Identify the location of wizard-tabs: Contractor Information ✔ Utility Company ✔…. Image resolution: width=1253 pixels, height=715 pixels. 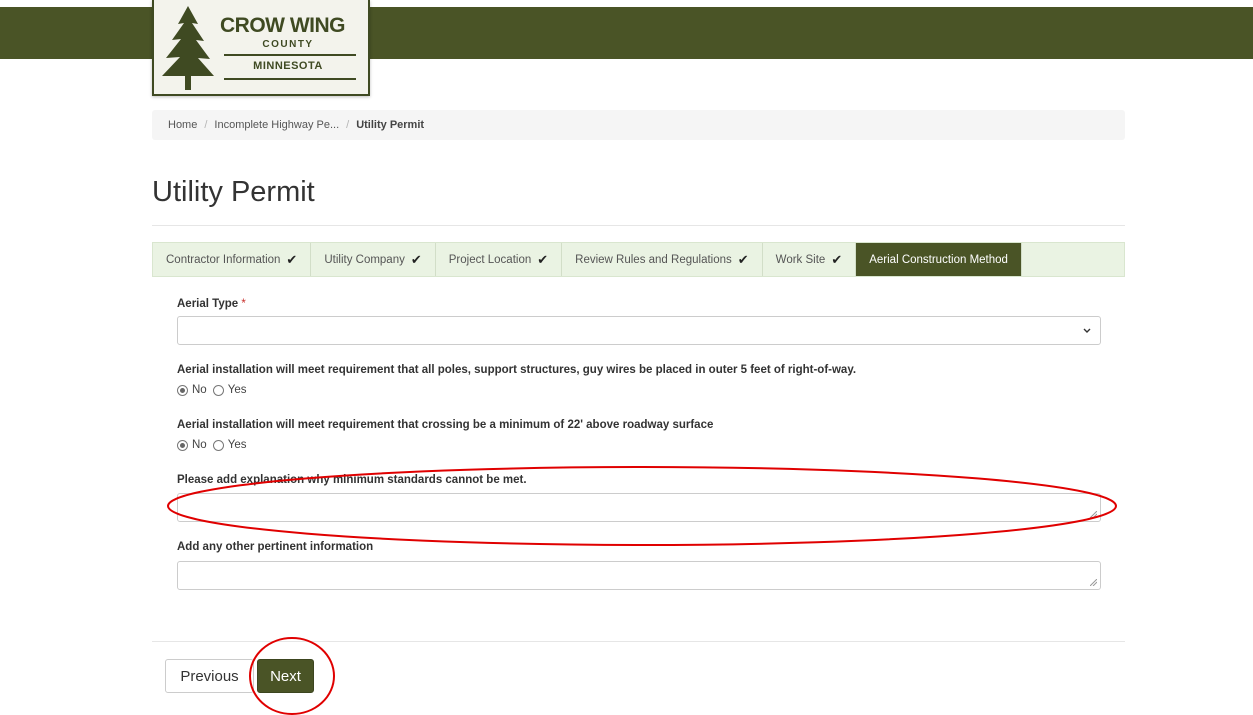
(638, 259).